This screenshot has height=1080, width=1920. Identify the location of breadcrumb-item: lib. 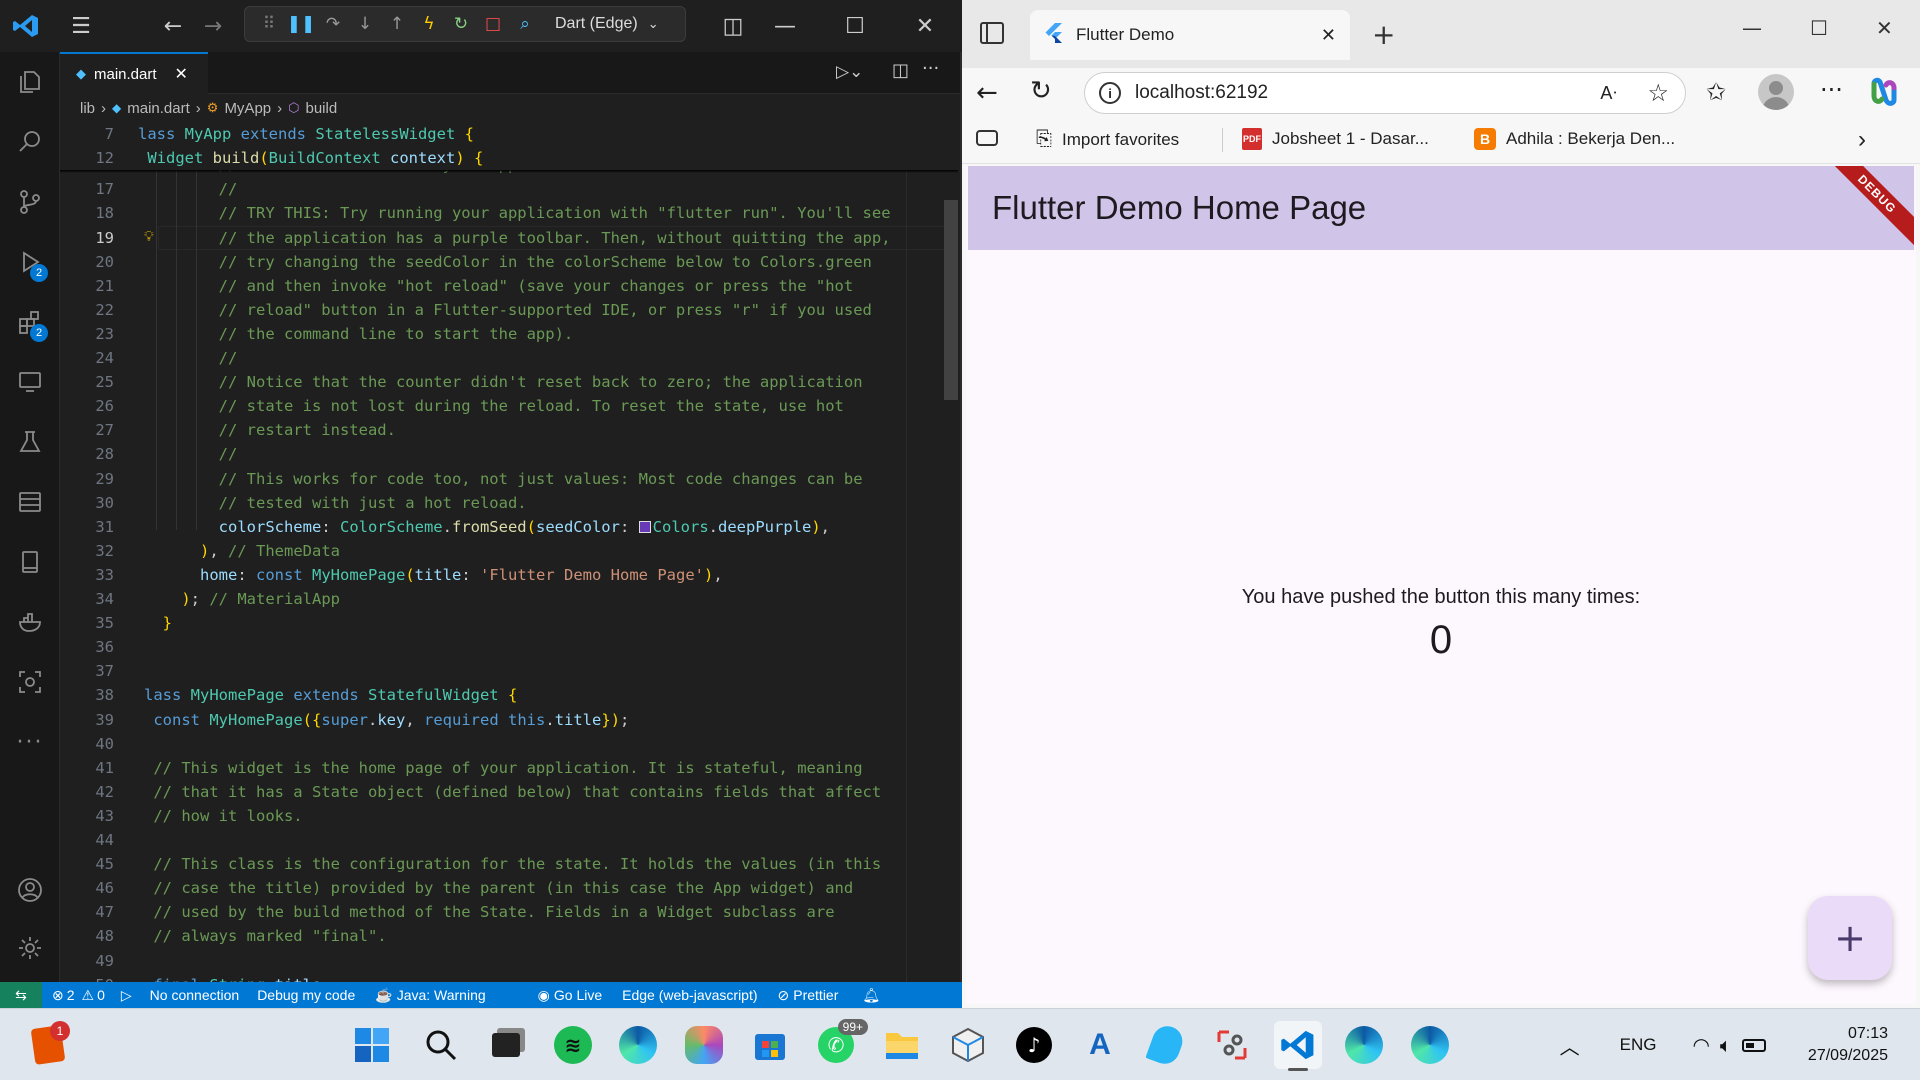
(87, 108).